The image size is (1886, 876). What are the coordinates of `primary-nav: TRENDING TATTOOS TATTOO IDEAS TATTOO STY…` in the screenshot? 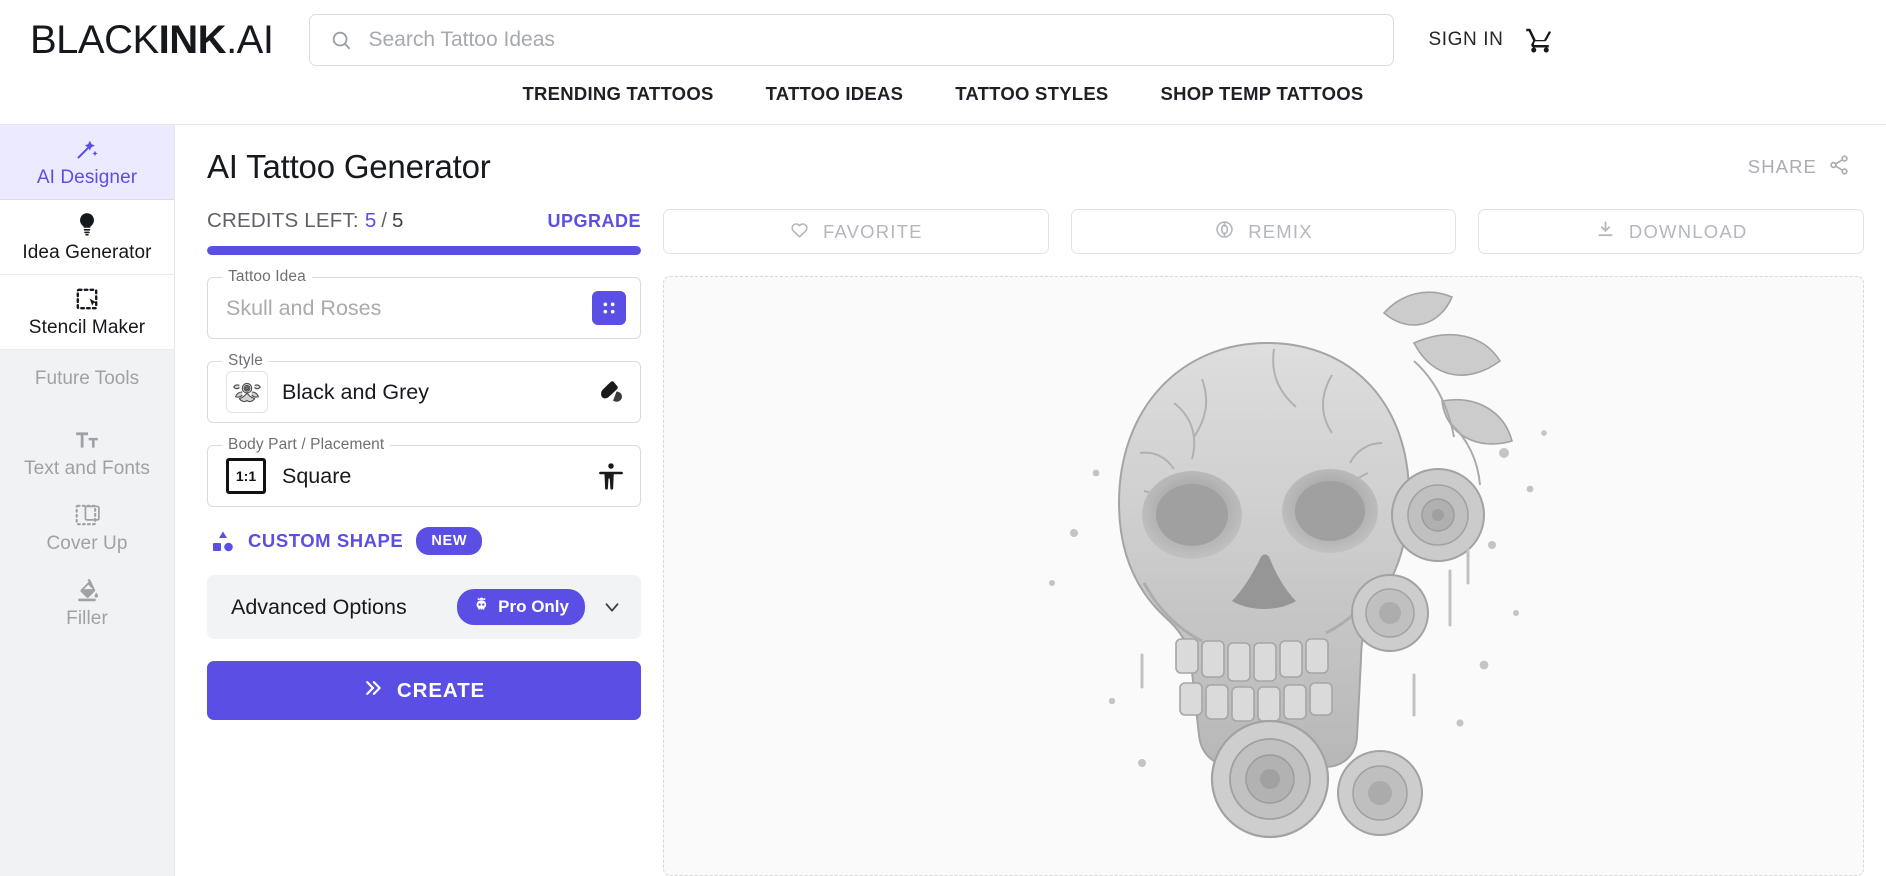 It's located at (943, 102).